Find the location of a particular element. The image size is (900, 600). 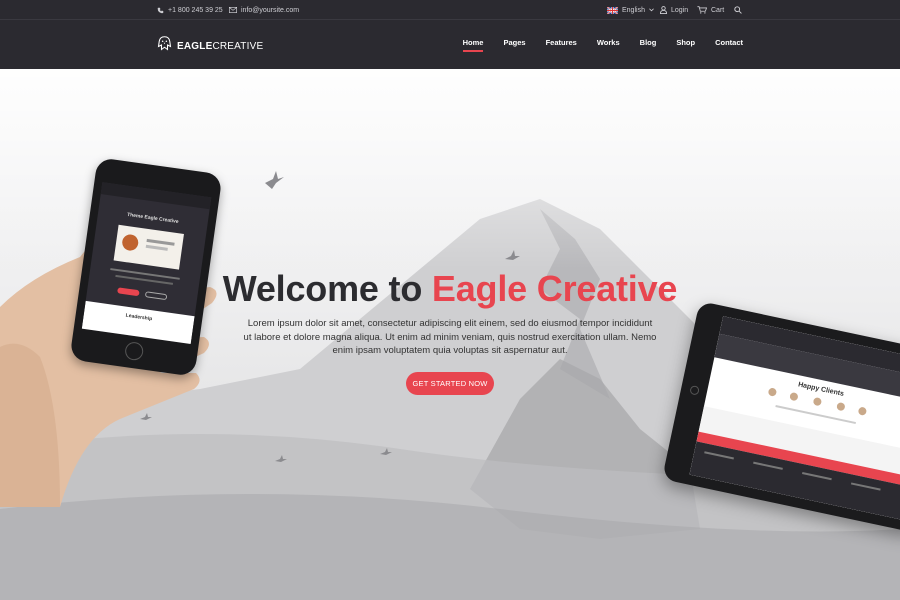

cart-icon is located at coordinates (702, 10).